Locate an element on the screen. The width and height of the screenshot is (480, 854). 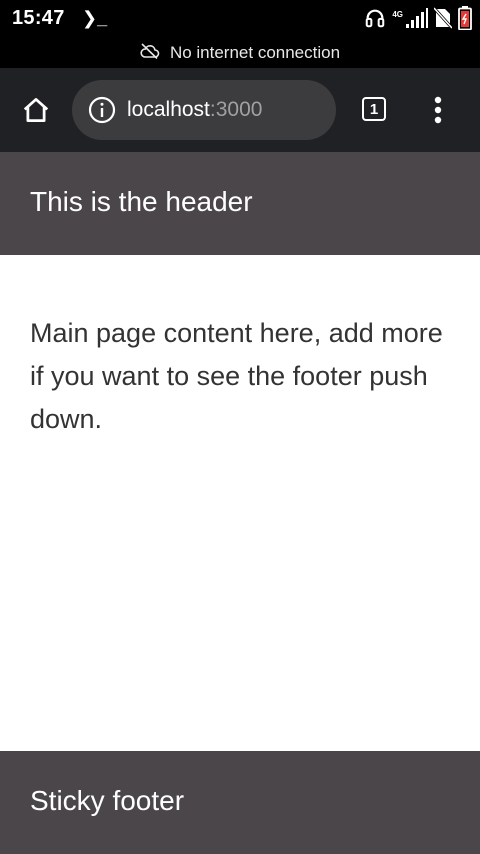
info-icon is located at coordinates (102, 112).